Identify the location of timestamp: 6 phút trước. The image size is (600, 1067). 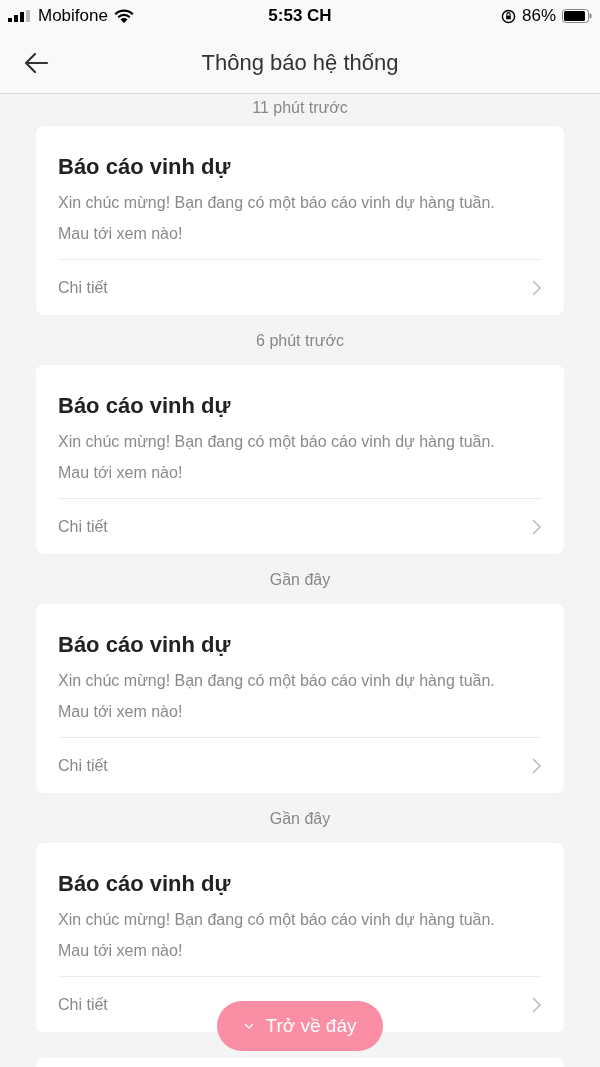
(300, 341).